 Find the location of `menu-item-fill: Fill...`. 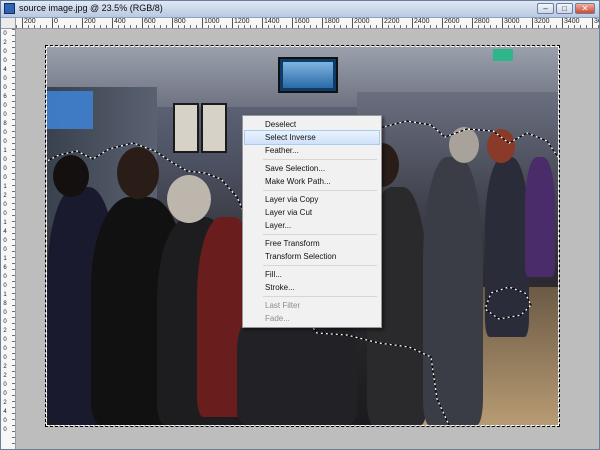

menu-item-fill: Fill... is located at coordinates (312, 274).